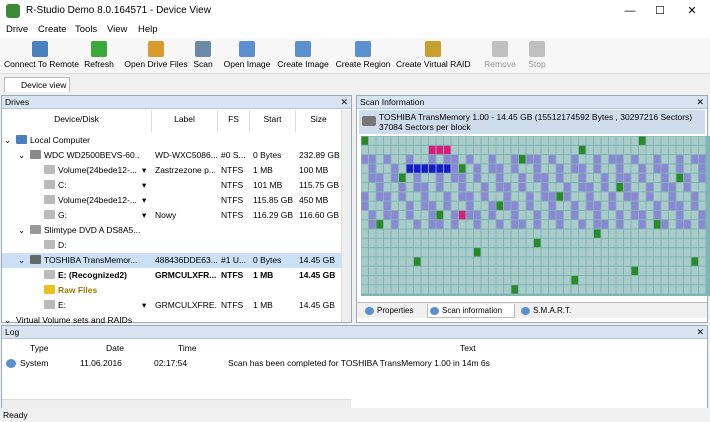  Describe the element at coordinates (363, 56) in the screenshot. I see `create-region-button: Create Region` at that location.